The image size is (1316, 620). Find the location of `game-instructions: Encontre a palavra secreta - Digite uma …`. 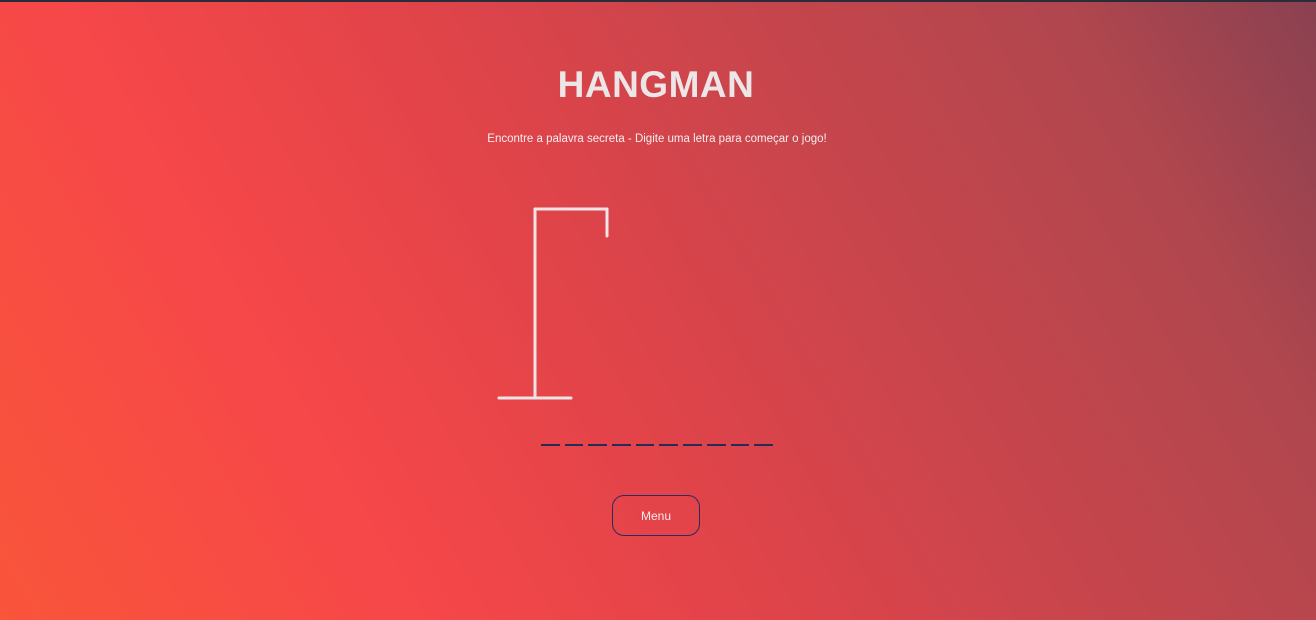

game-instructions: Encontre a palavra secreta - Digite uma … is located at coordinates (657, 139).